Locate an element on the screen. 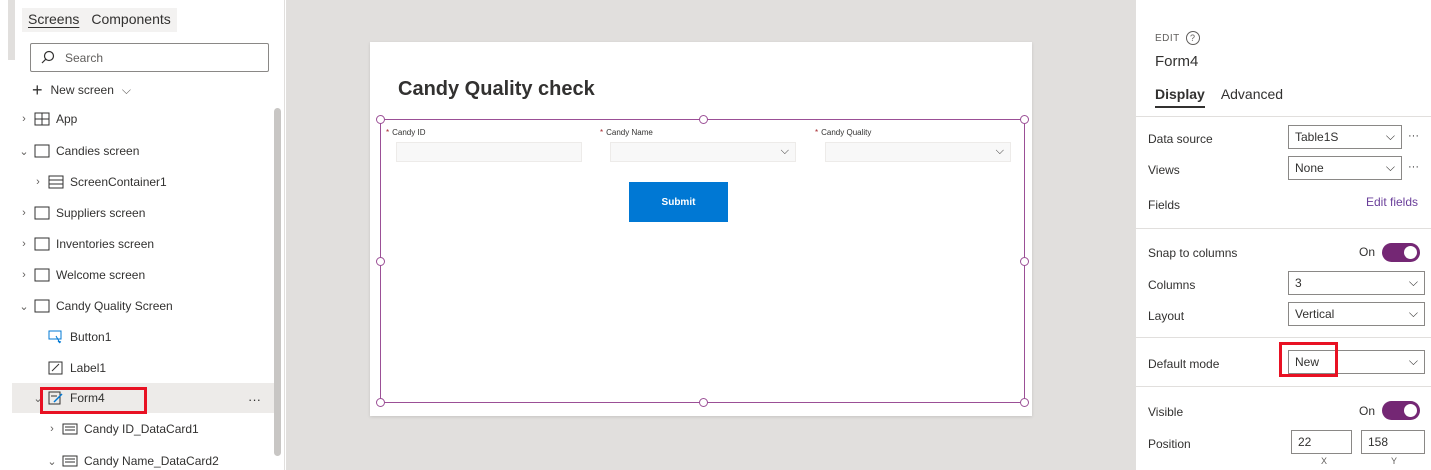 The image size is (1431, 470). new-screen-label: New screen is located at coordinates (82, 90).